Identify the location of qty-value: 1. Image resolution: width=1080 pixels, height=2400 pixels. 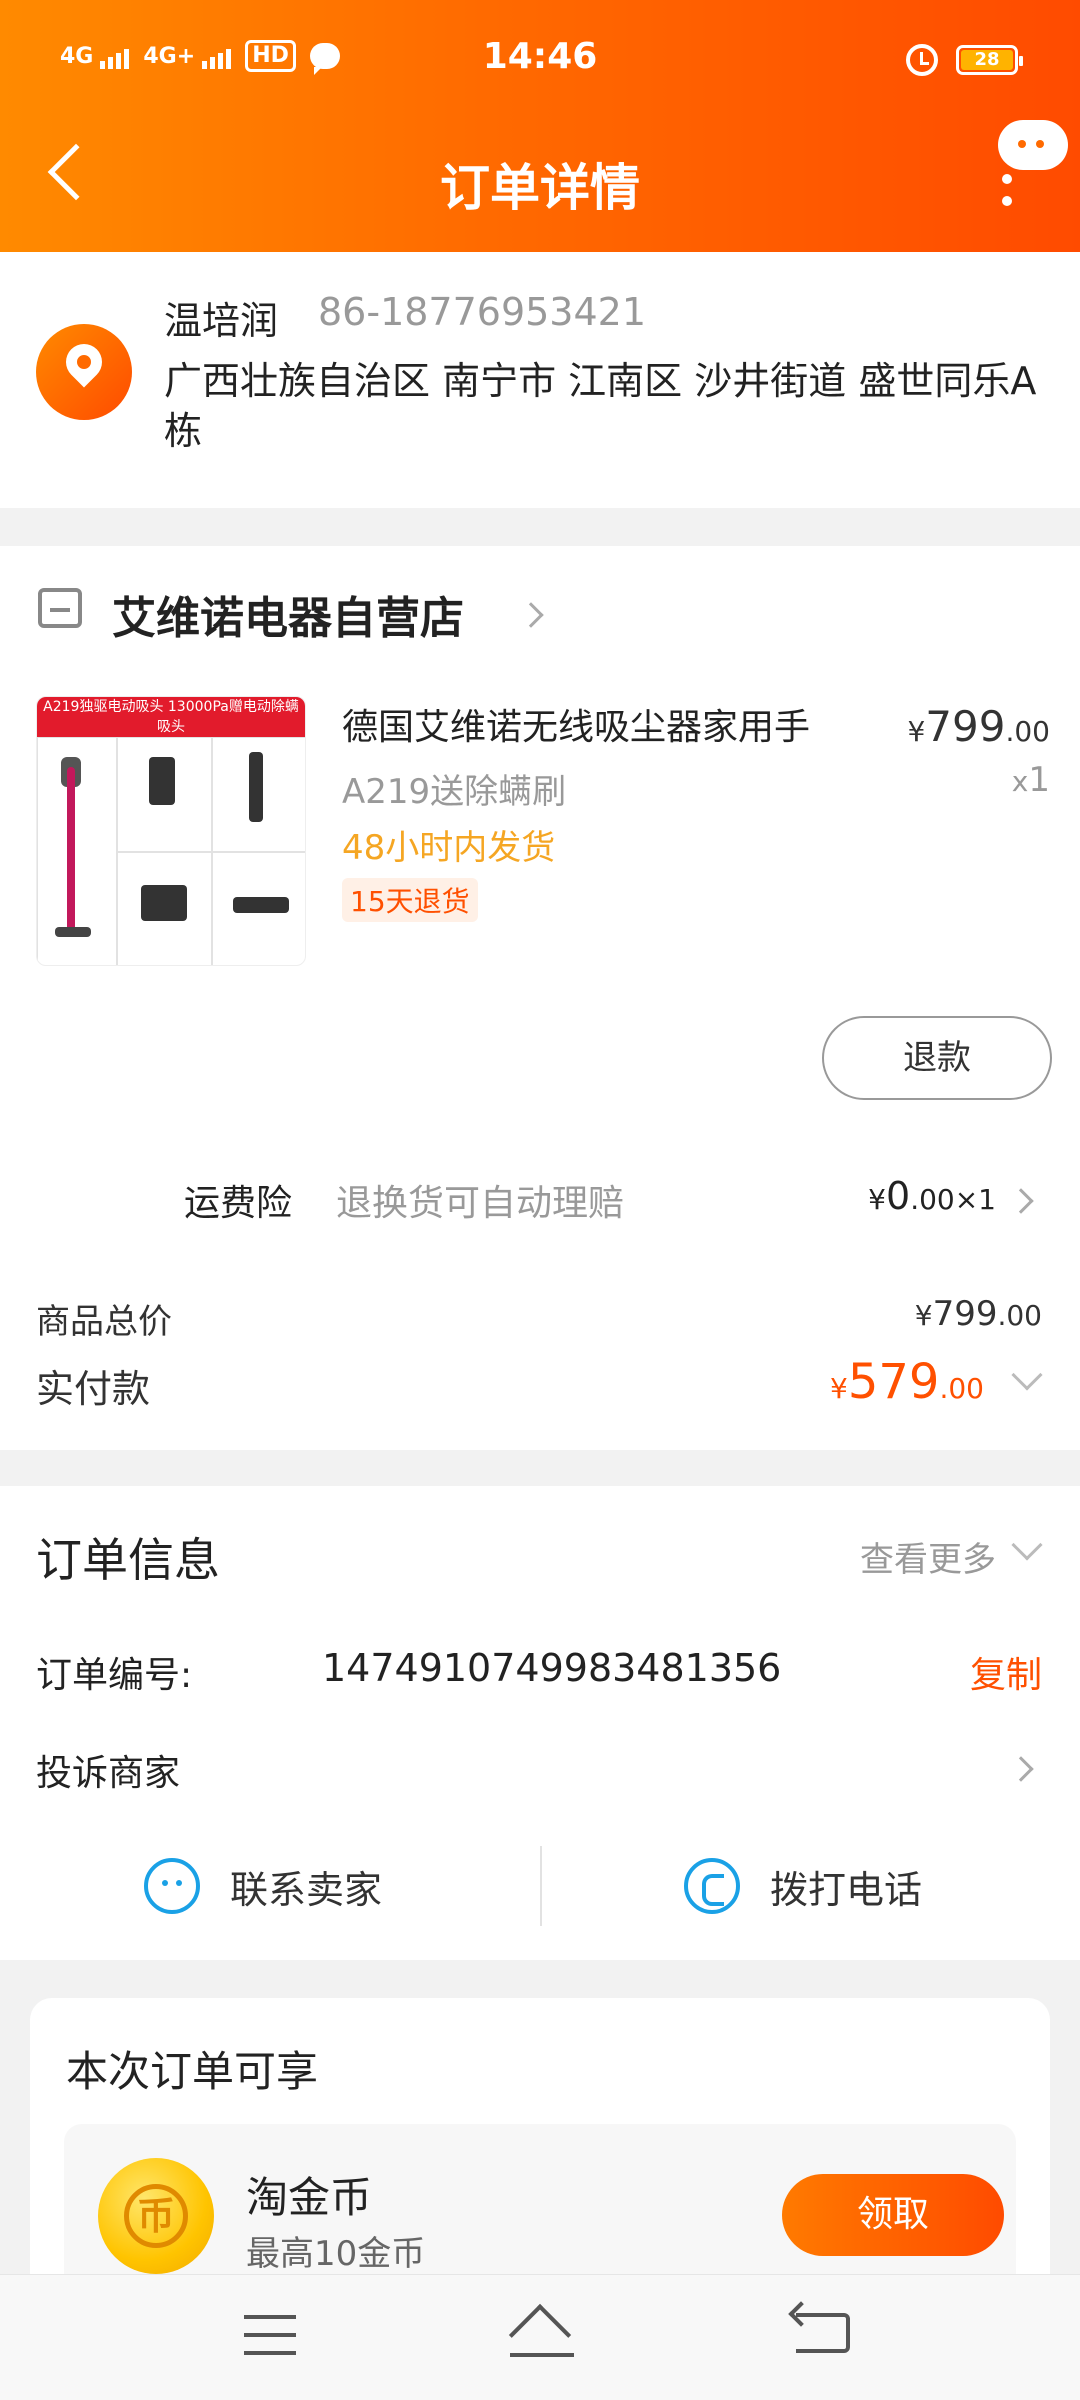
(1039, 780).